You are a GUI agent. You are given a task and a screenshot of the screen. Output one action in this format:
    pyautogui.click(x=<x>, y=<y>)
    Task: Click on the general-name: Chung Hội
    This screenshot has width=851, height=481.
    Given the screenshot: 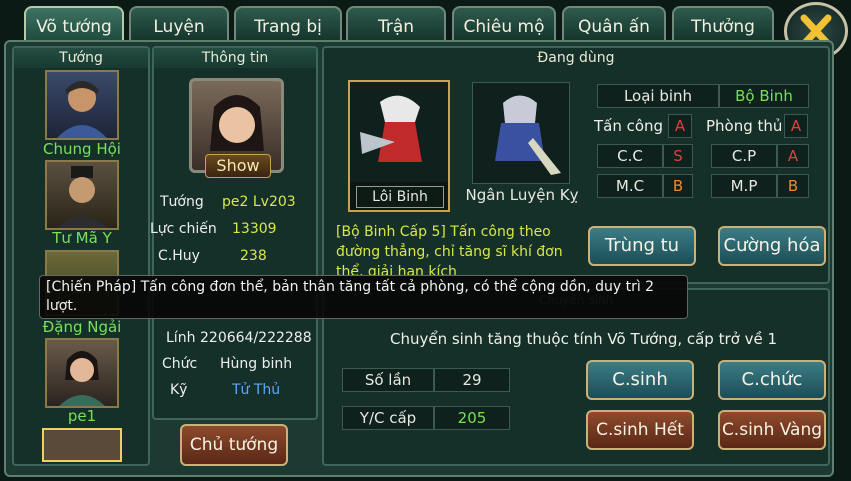 What is the action you would take?
    pyautogui.click(x=82, y=149)
    